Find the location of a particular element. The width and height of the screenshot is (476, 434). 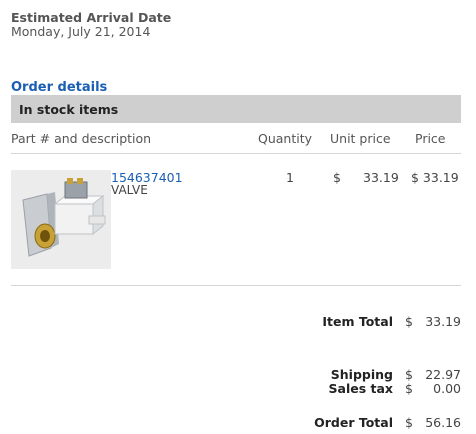

header-divider is located at coordinates (236, 153).